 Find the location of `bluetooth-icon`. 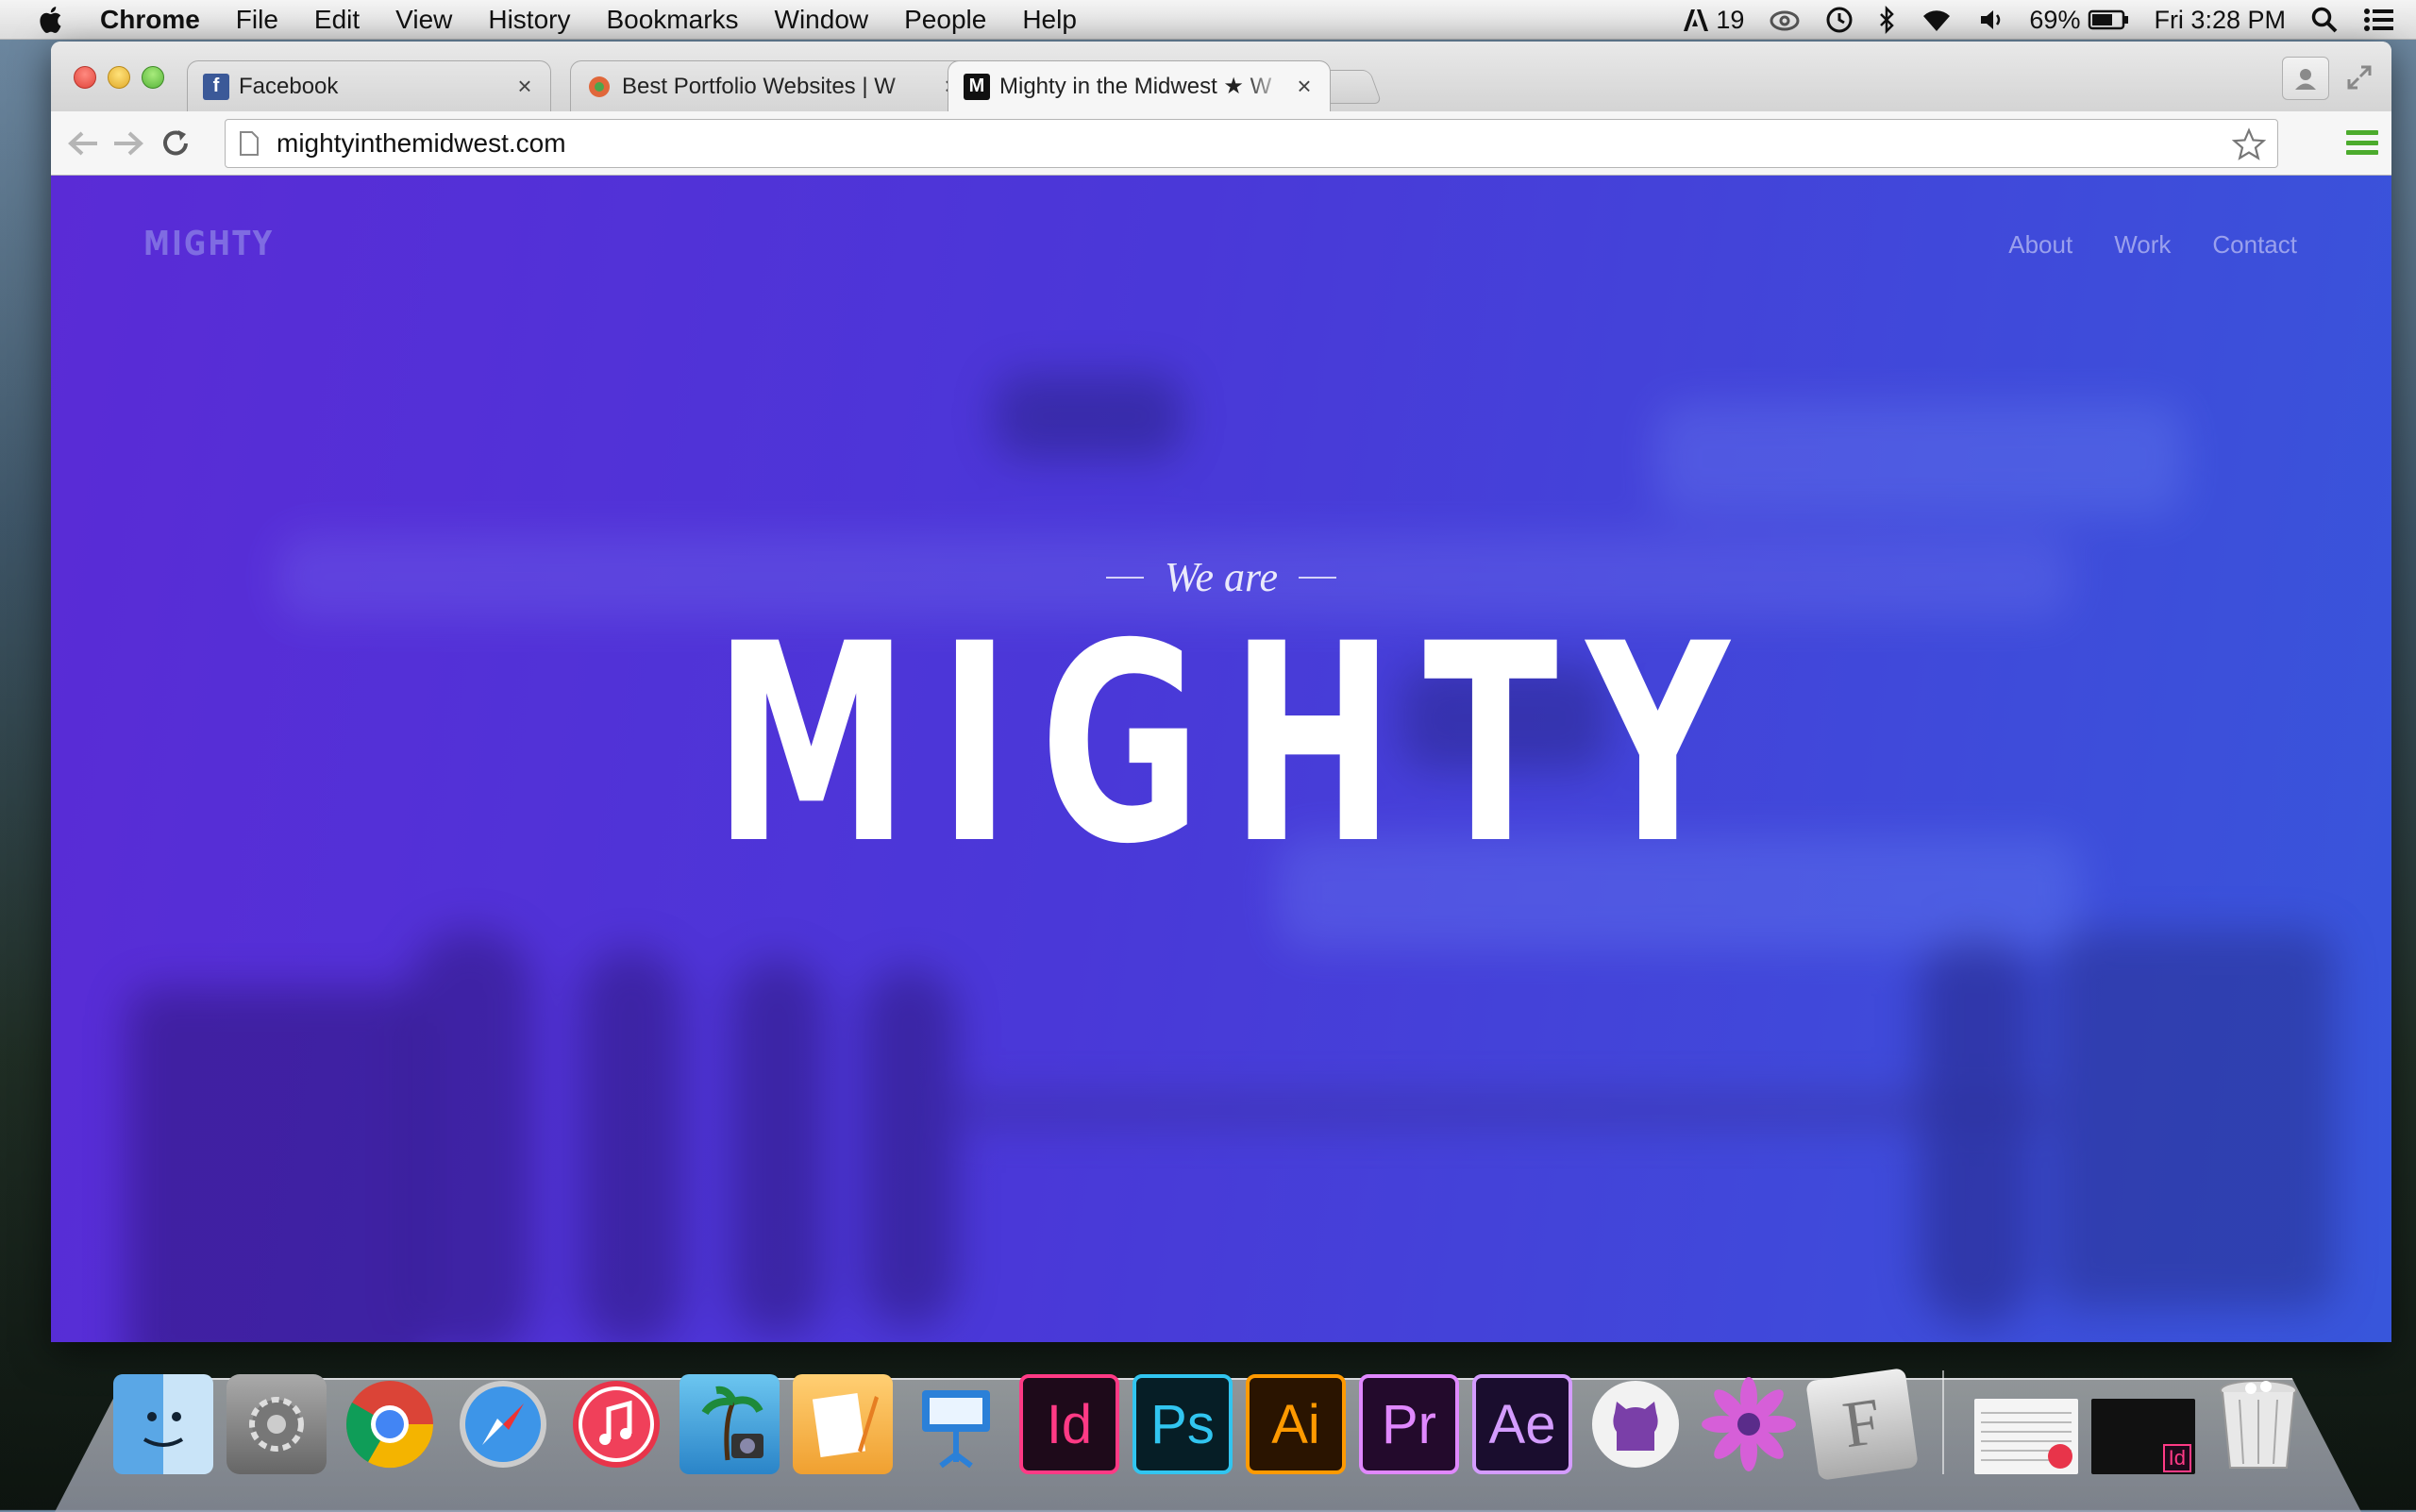

bluetooth-icon is located at coordinates (1887, 20).